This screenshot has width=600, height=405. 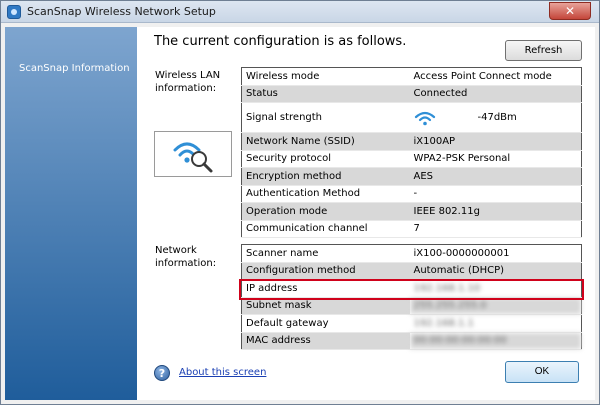 What do you see at coordinates (495, 194) in the screenshot?
I see `row-value: -` at bounding box center [495, 194].